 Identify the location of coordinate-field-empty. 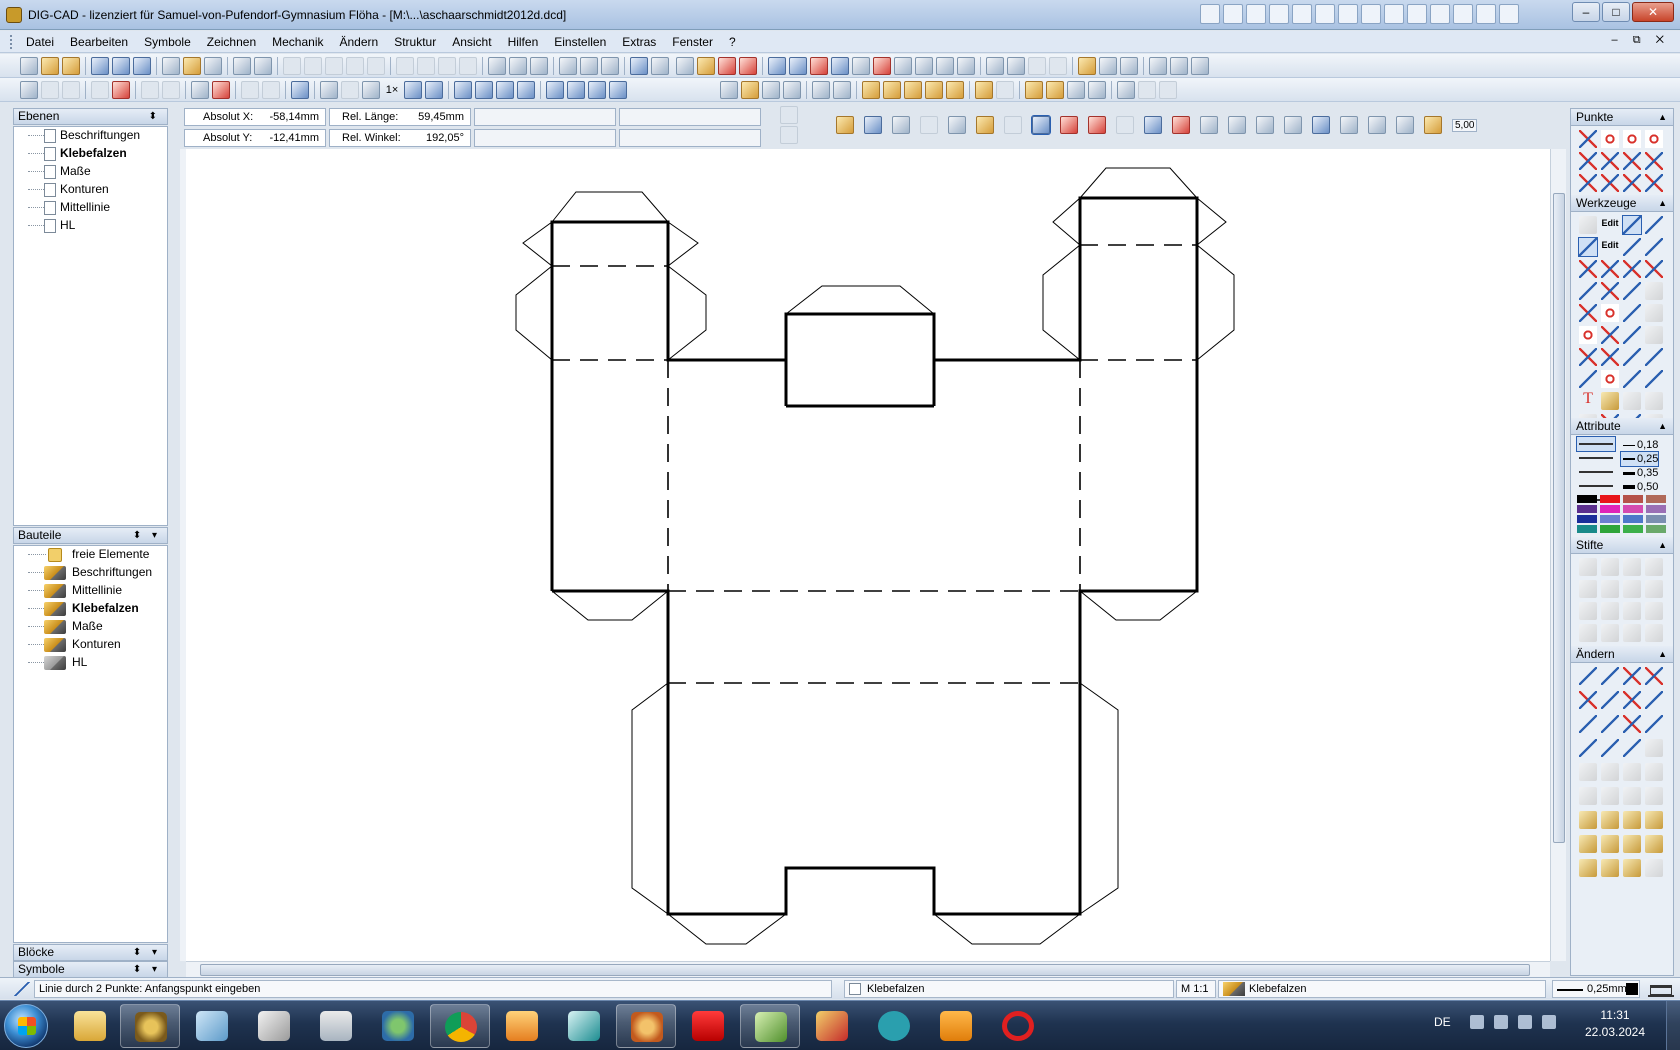
(690, 117).